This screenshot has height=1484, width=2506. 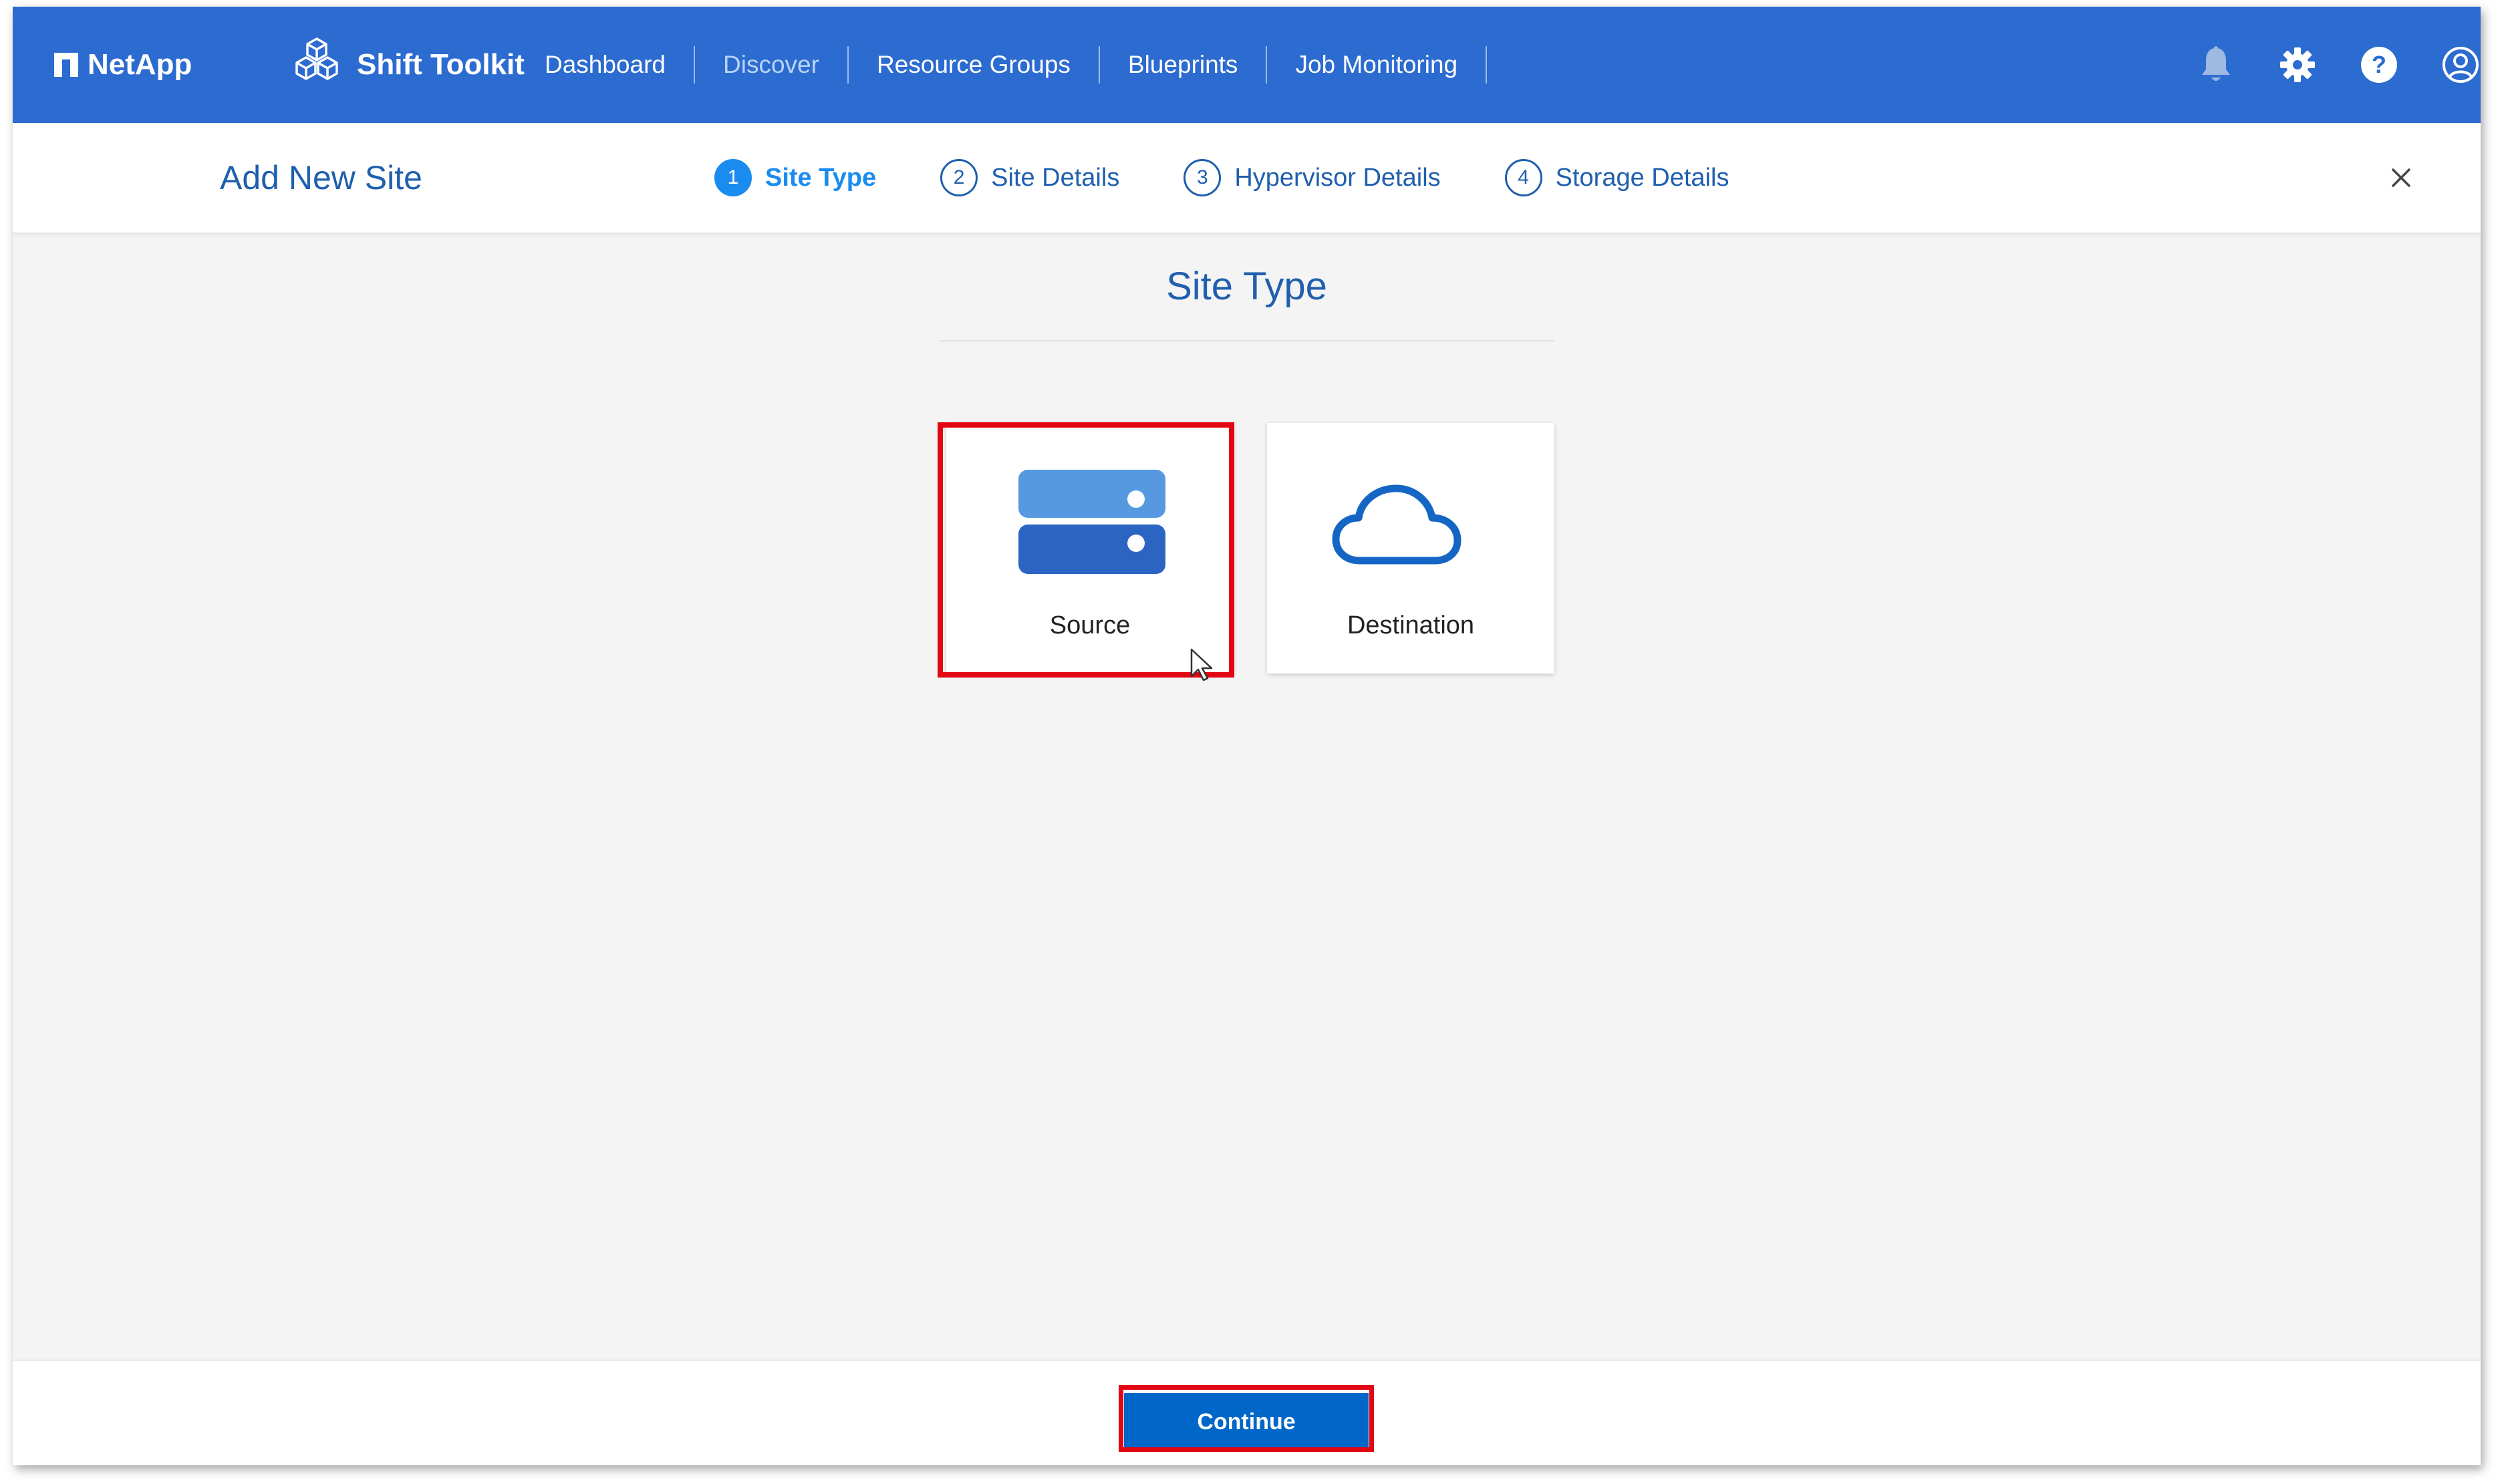 What do you see at coordinates (1337, 177) in the screenshot?
I see `step-label: Hypervisor Details` at bounding box center [1337, 177].